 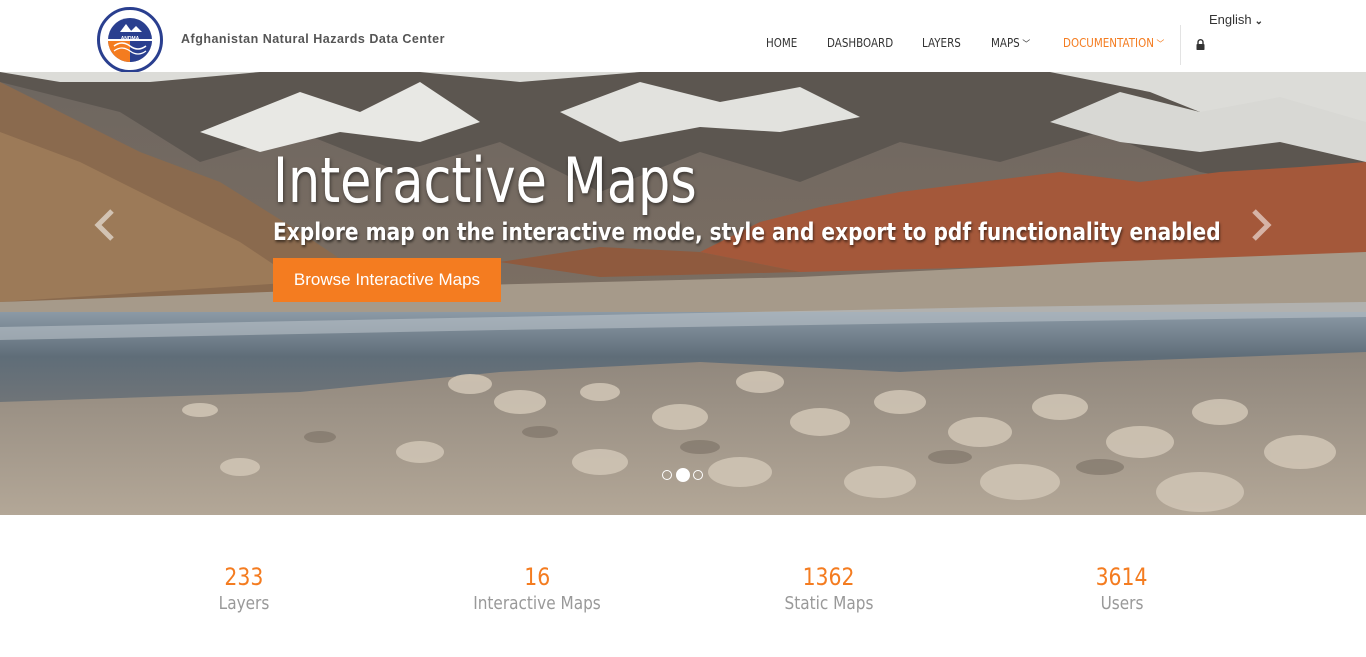 I want to click on stat-users: 3614 Users, so click(x=1122, y=588).